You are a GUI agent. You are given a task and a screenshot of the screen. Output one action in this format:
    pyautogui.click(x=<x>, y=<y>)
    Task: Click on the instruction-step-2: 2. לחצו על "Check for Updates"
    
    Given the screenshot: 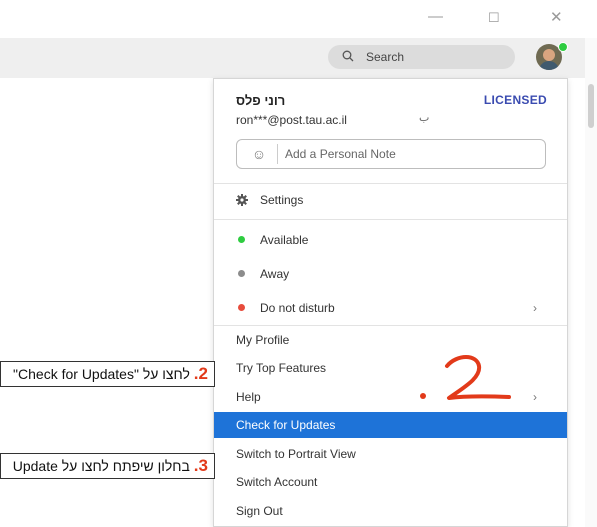 What is the action you would take?
    pyautogui.click(x=107, y=374)
    